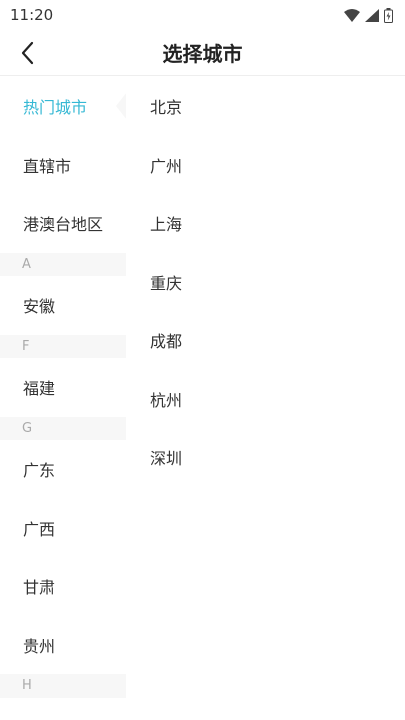 The height and width of the screenshot is (720, 405). I want to click on sidebar-item: 贵州, so click(63, 644).